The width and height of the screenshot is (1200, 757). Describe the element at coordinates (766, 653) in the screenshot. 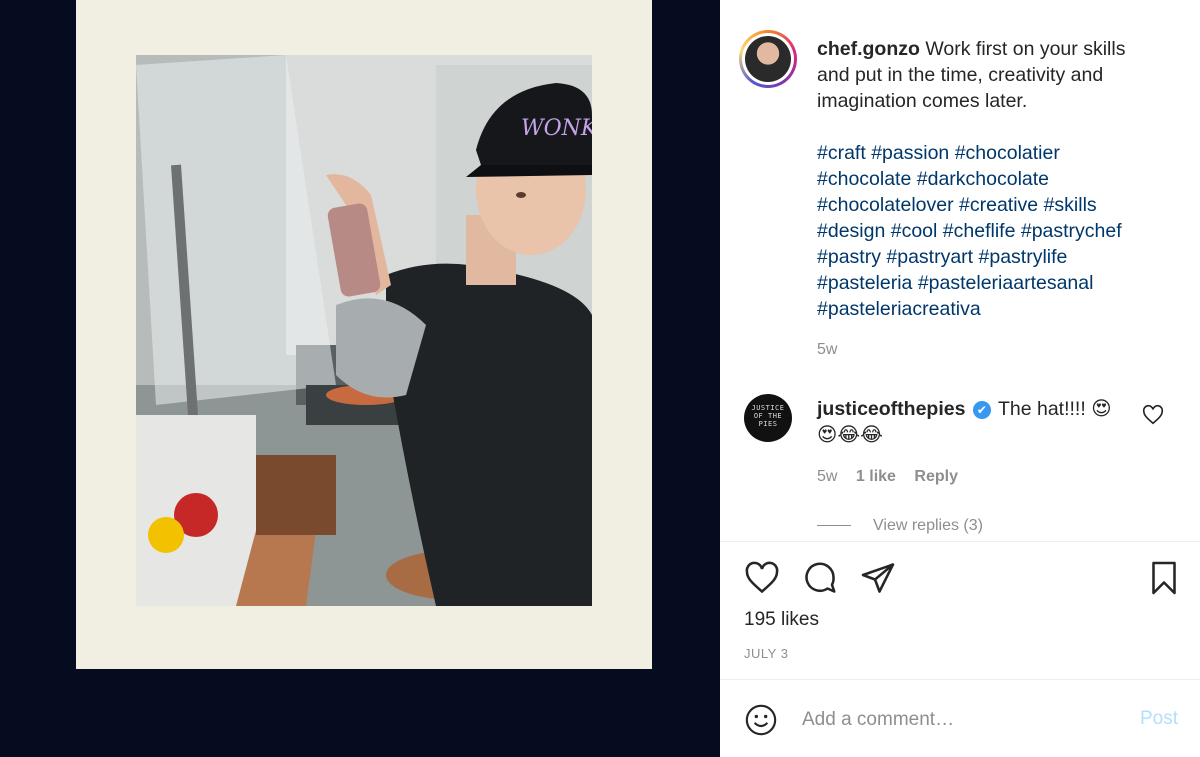

I see `post-date: JULY 3` at that location.